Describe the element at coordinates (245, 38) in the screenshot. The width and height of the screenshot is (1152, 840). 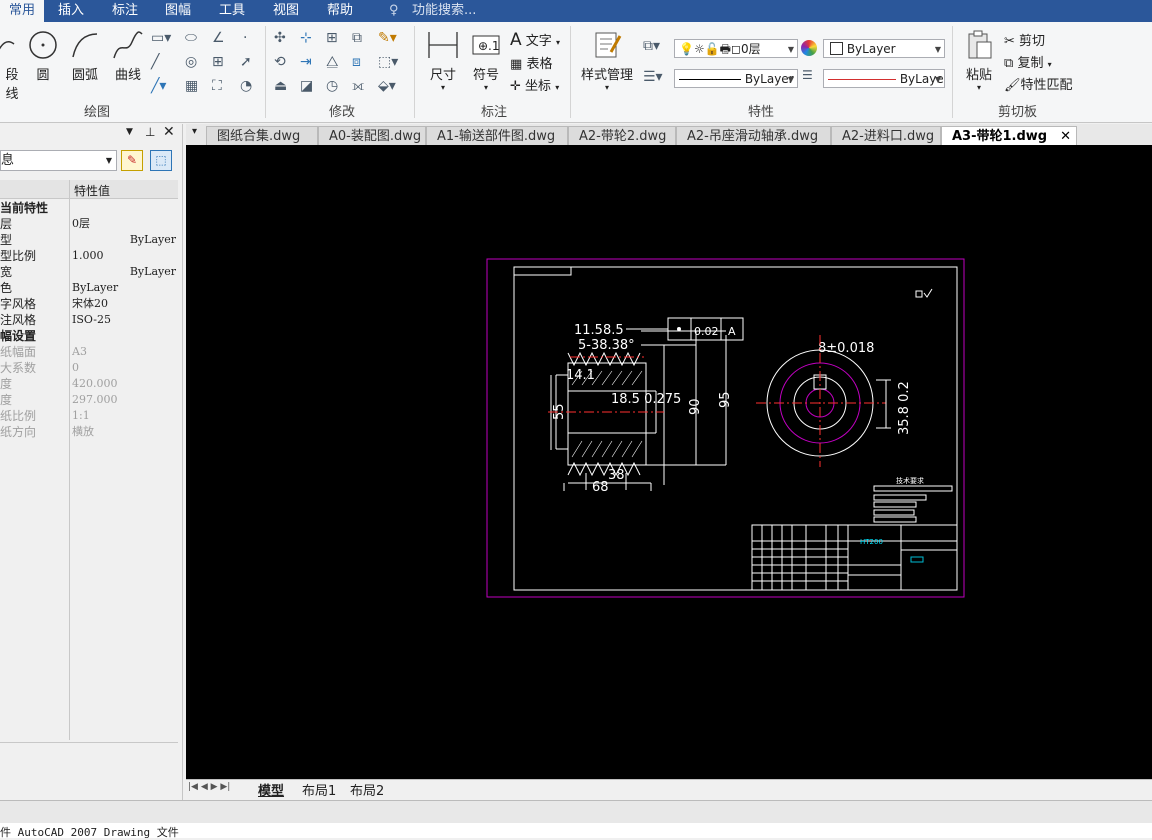
I see `point-icon: ·` at that location.